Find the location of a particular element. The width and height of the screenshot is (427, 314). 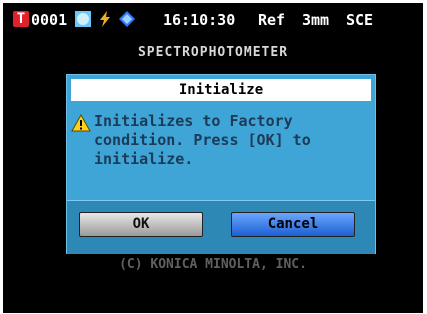

cancel-button: Cancel is located at coordinates (293, 224).